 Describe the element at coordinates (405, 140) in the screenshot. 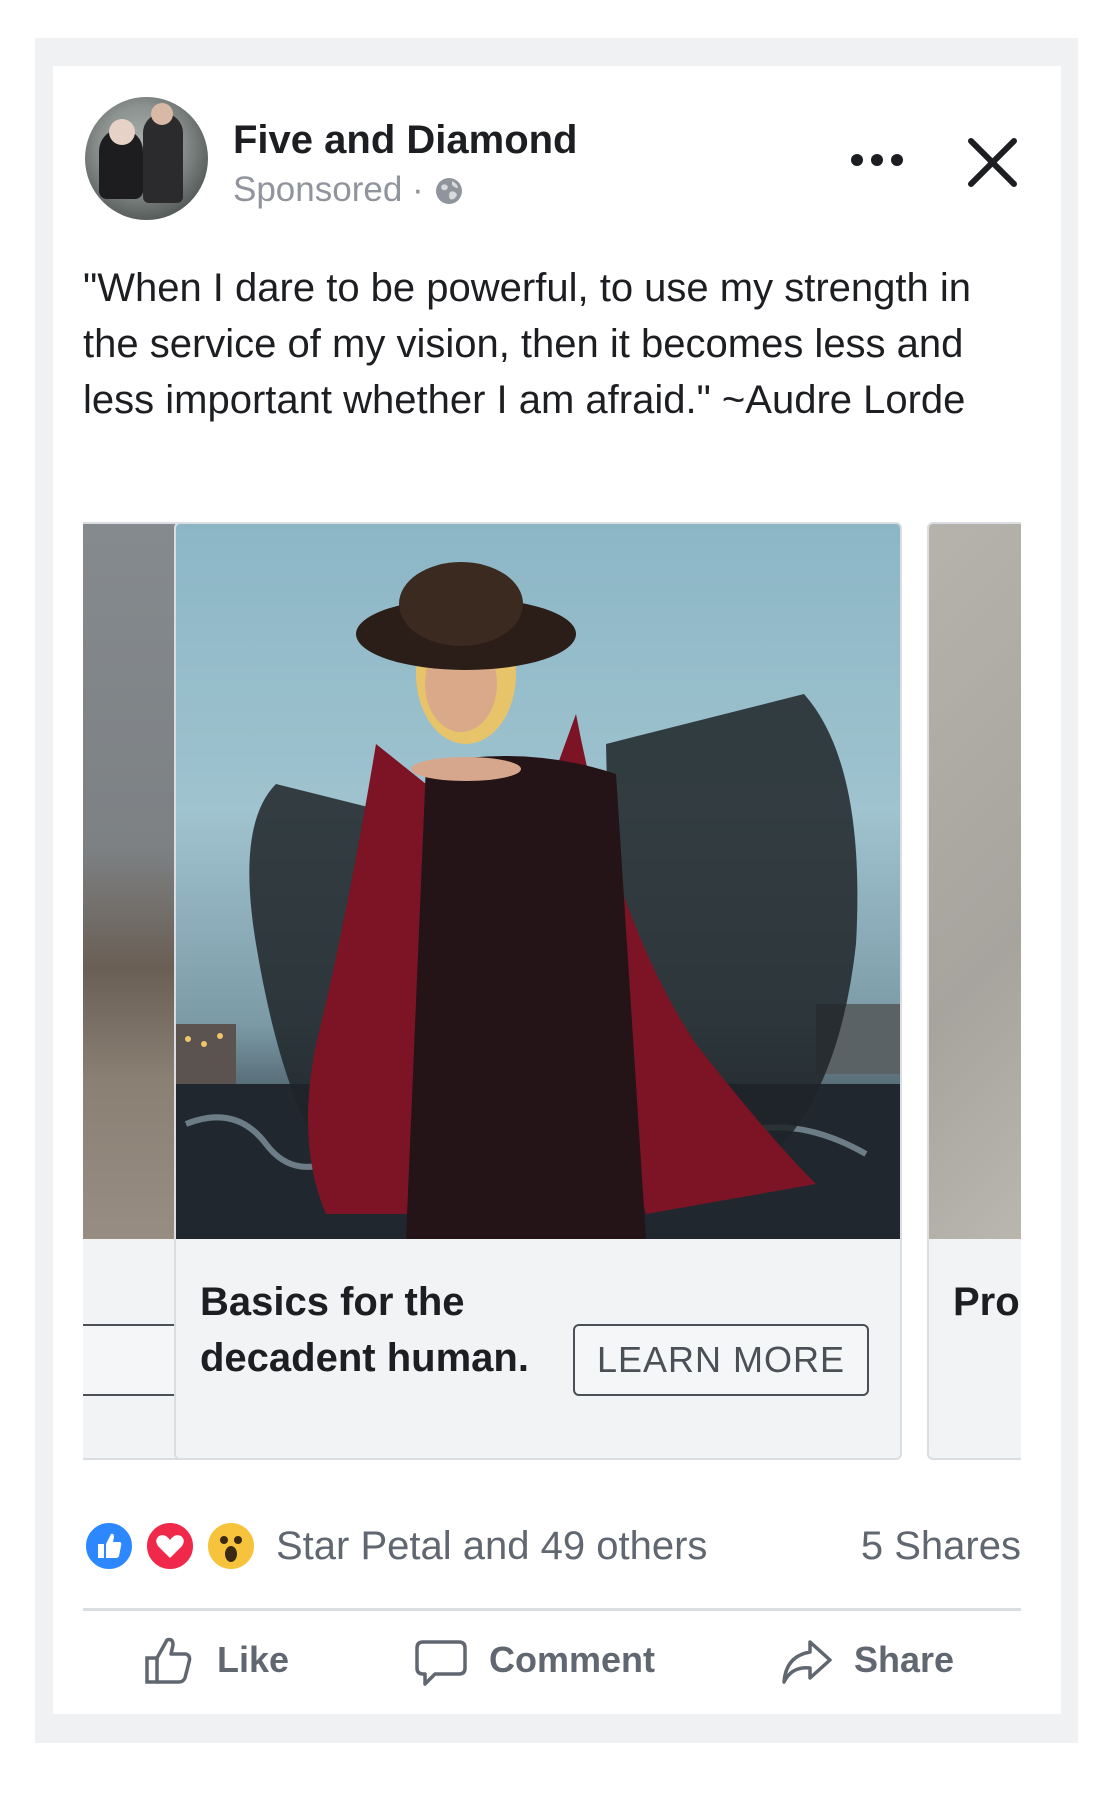

I see `page-name-link: Five and Diamond` at that location.